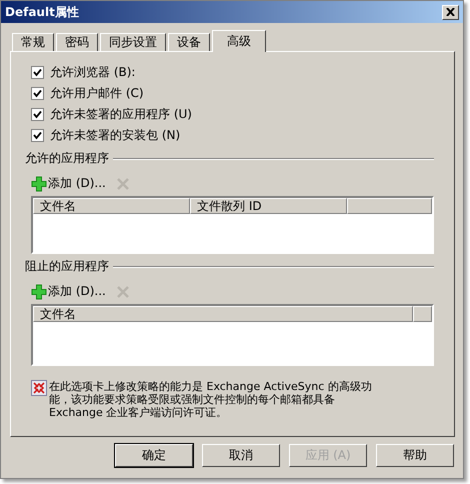 Image resolution: width=470 pixels, height=484 pixels. Describe the element at coordinates (39, 388) in the screenshot. I see `exchange-logo-icon` at that location.